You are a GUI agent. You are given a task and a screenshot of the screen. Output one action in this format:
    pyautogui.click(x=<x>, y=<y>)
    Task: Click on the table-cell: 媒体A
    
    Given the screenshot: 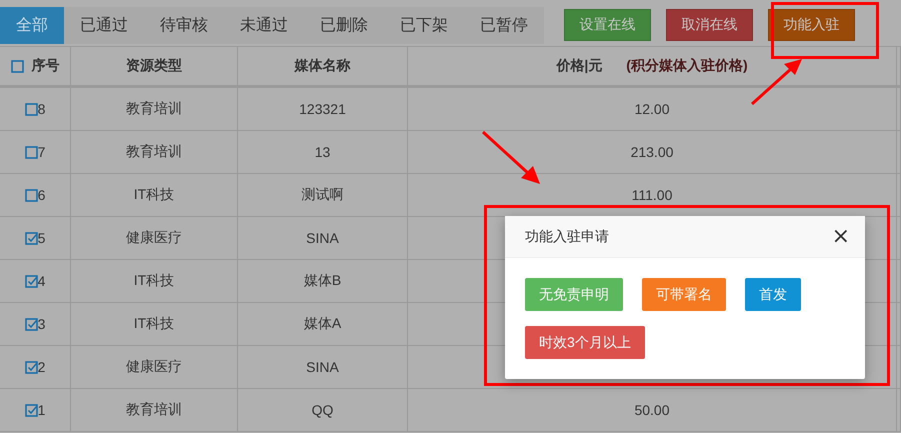 What is the action you would take?
    pyautogui.click(x=323, y=324)
    